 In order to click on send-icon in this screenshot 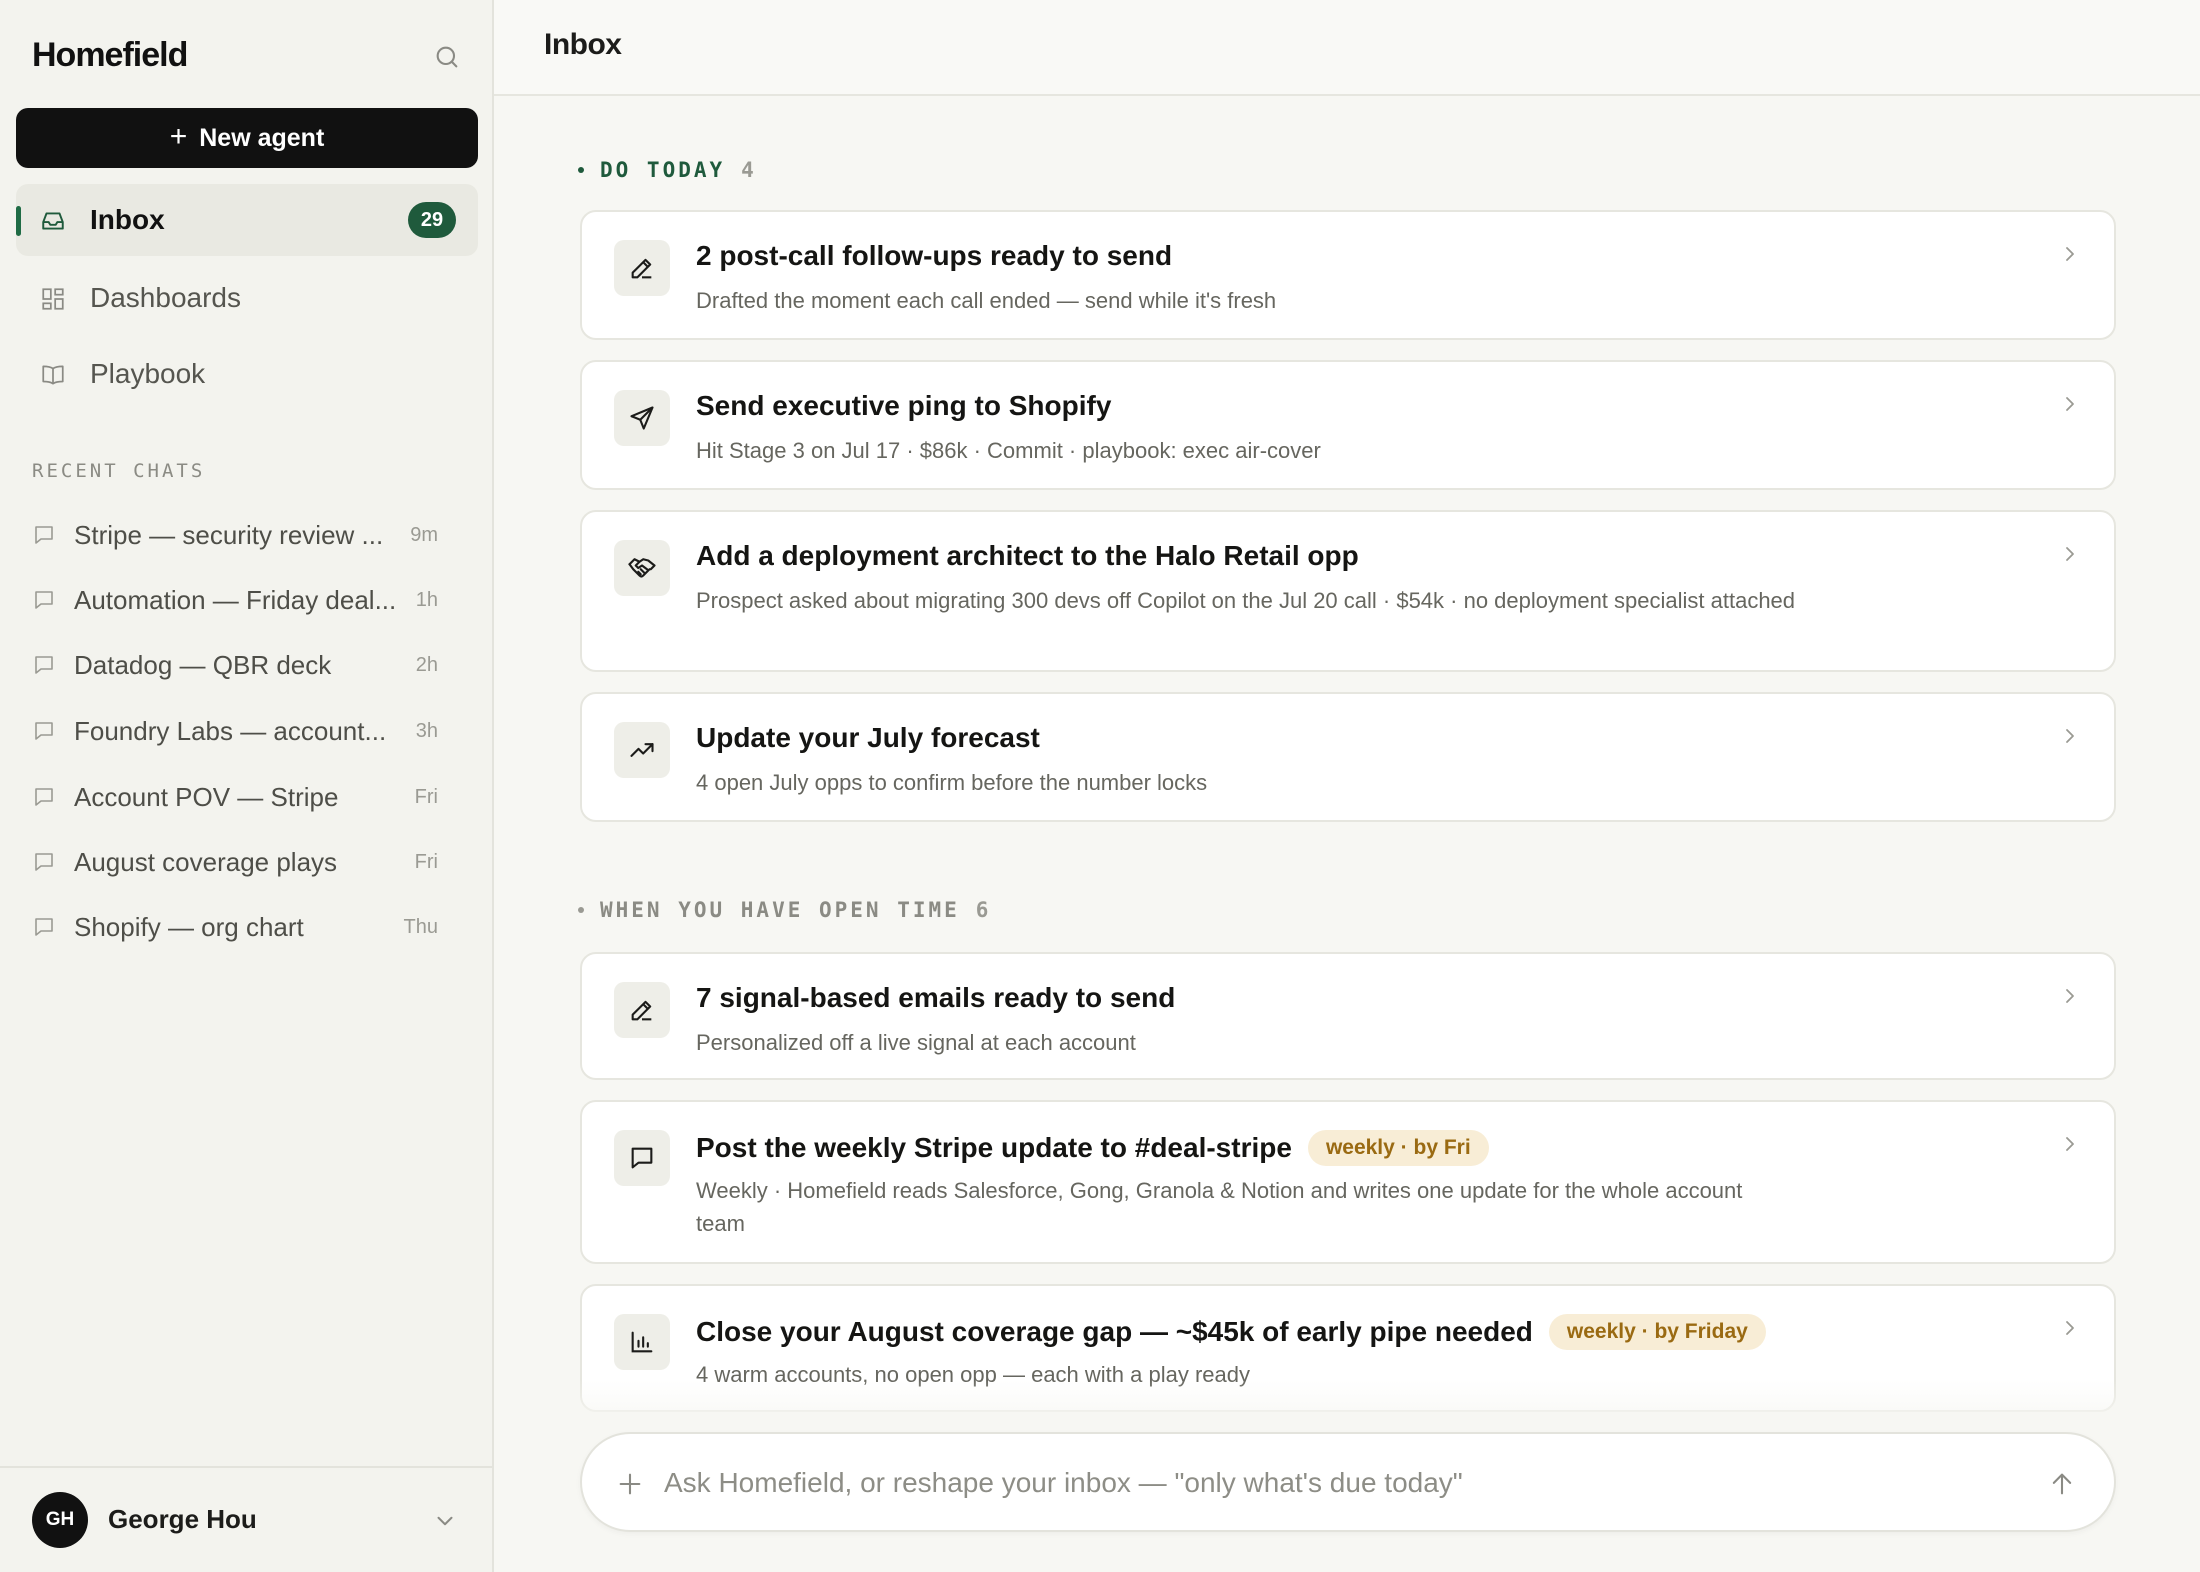, I will do `click(642, 418)`.